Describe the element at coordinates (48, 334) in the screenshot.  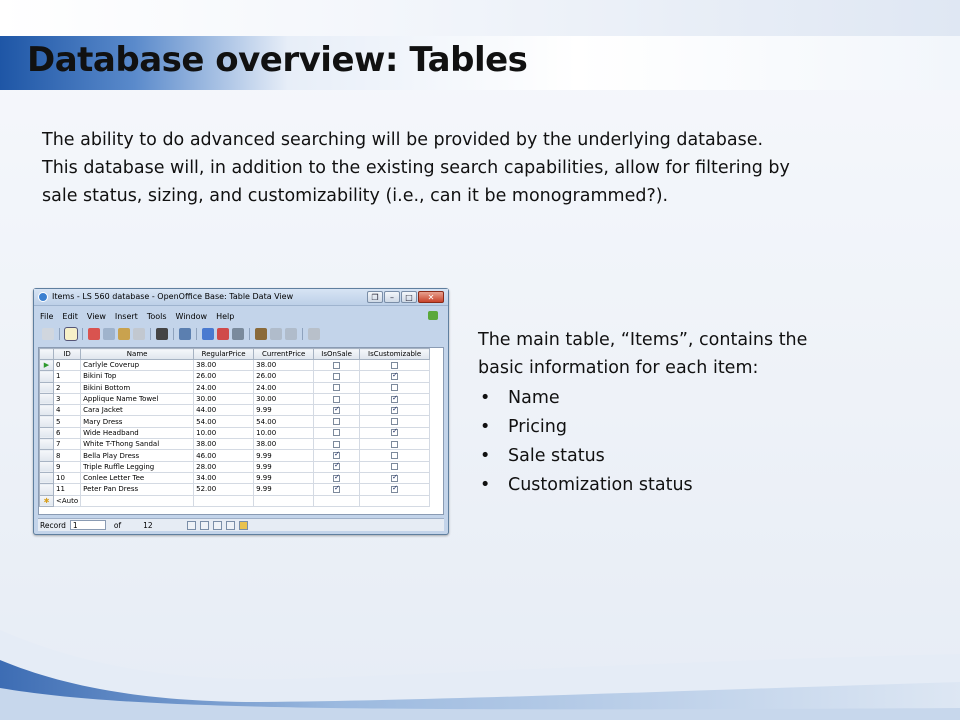
I see `save-icon` at that location.